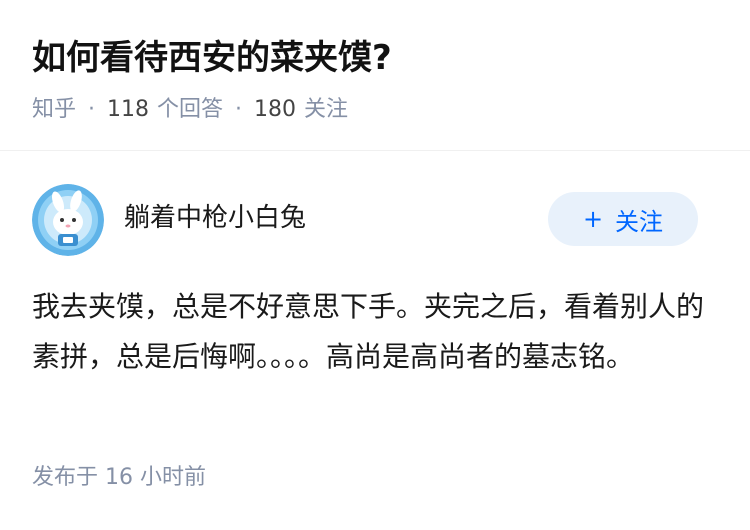 This screenshot has height=530, width=750. I want to click on author-name: 躺着中枪小白兔, so click(215, 218).